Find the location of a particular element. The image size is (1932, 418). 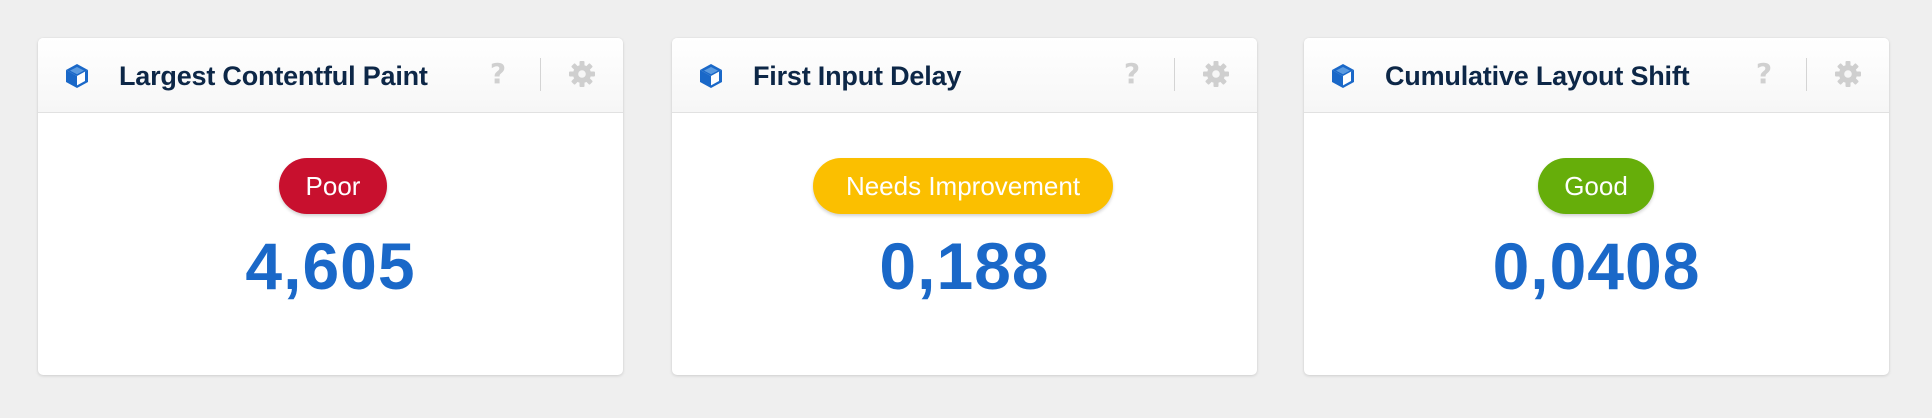

metric-value: 0,0408 is located at coordinates (1596, 266).